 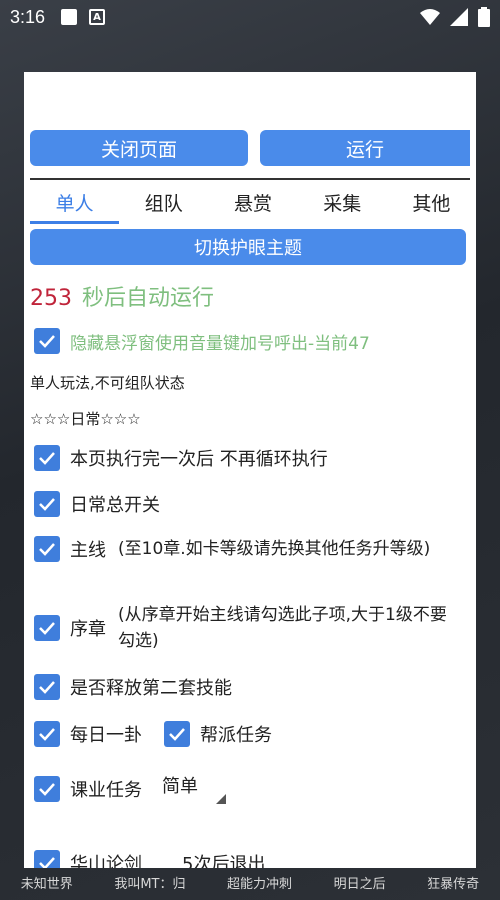 I want to click on option-label: 是否释放第二套技能, so click(x=151, y=688).